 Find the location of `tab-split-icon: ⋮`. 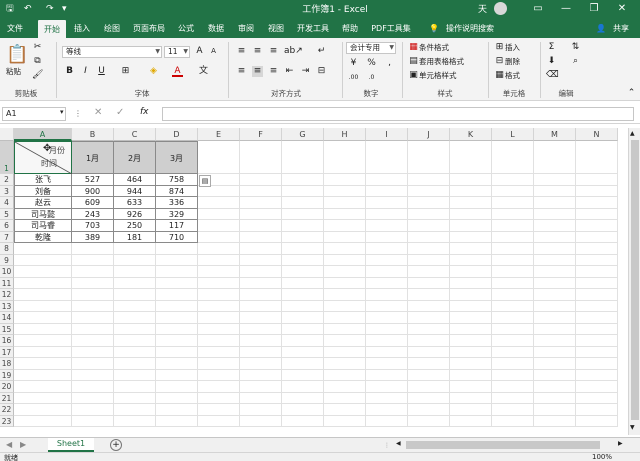

tab-split-icon: ⋮ is located at coordinates (387, 445).